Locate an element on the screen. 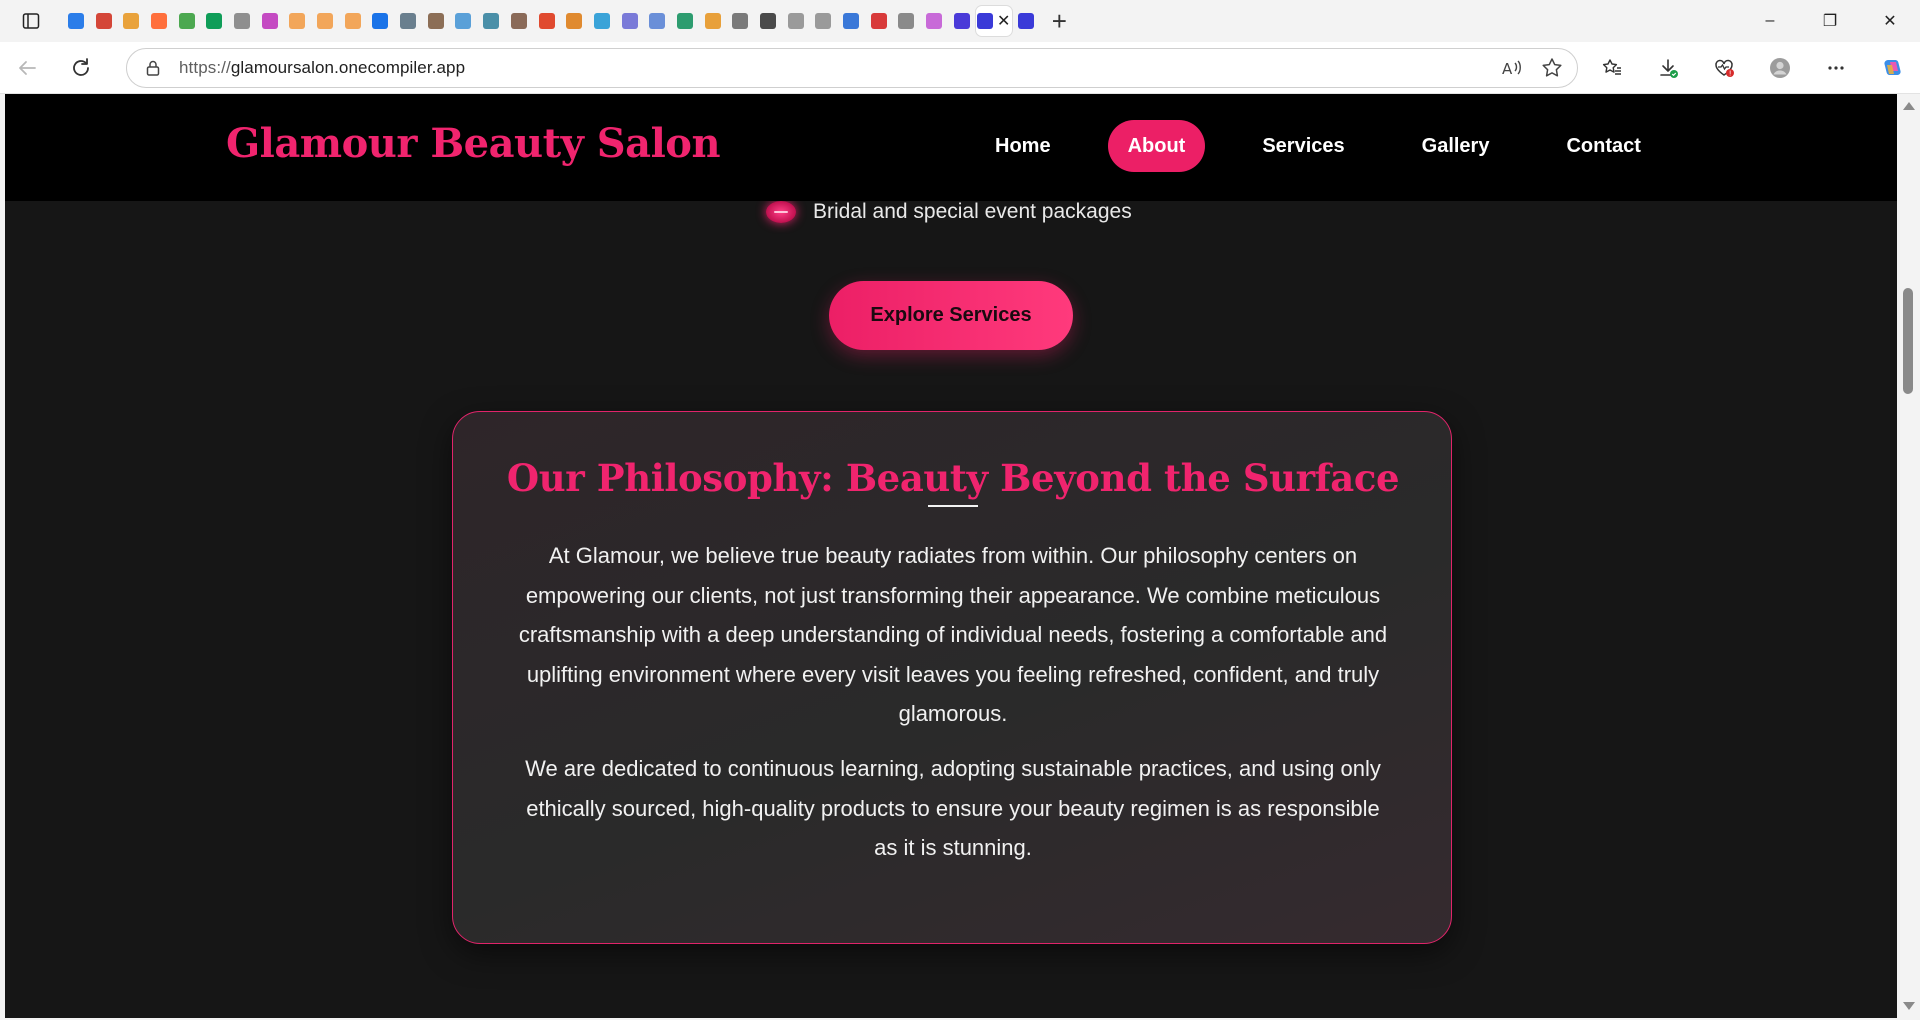  scroll-down-arrow is located at coordinates (1909, 1006).